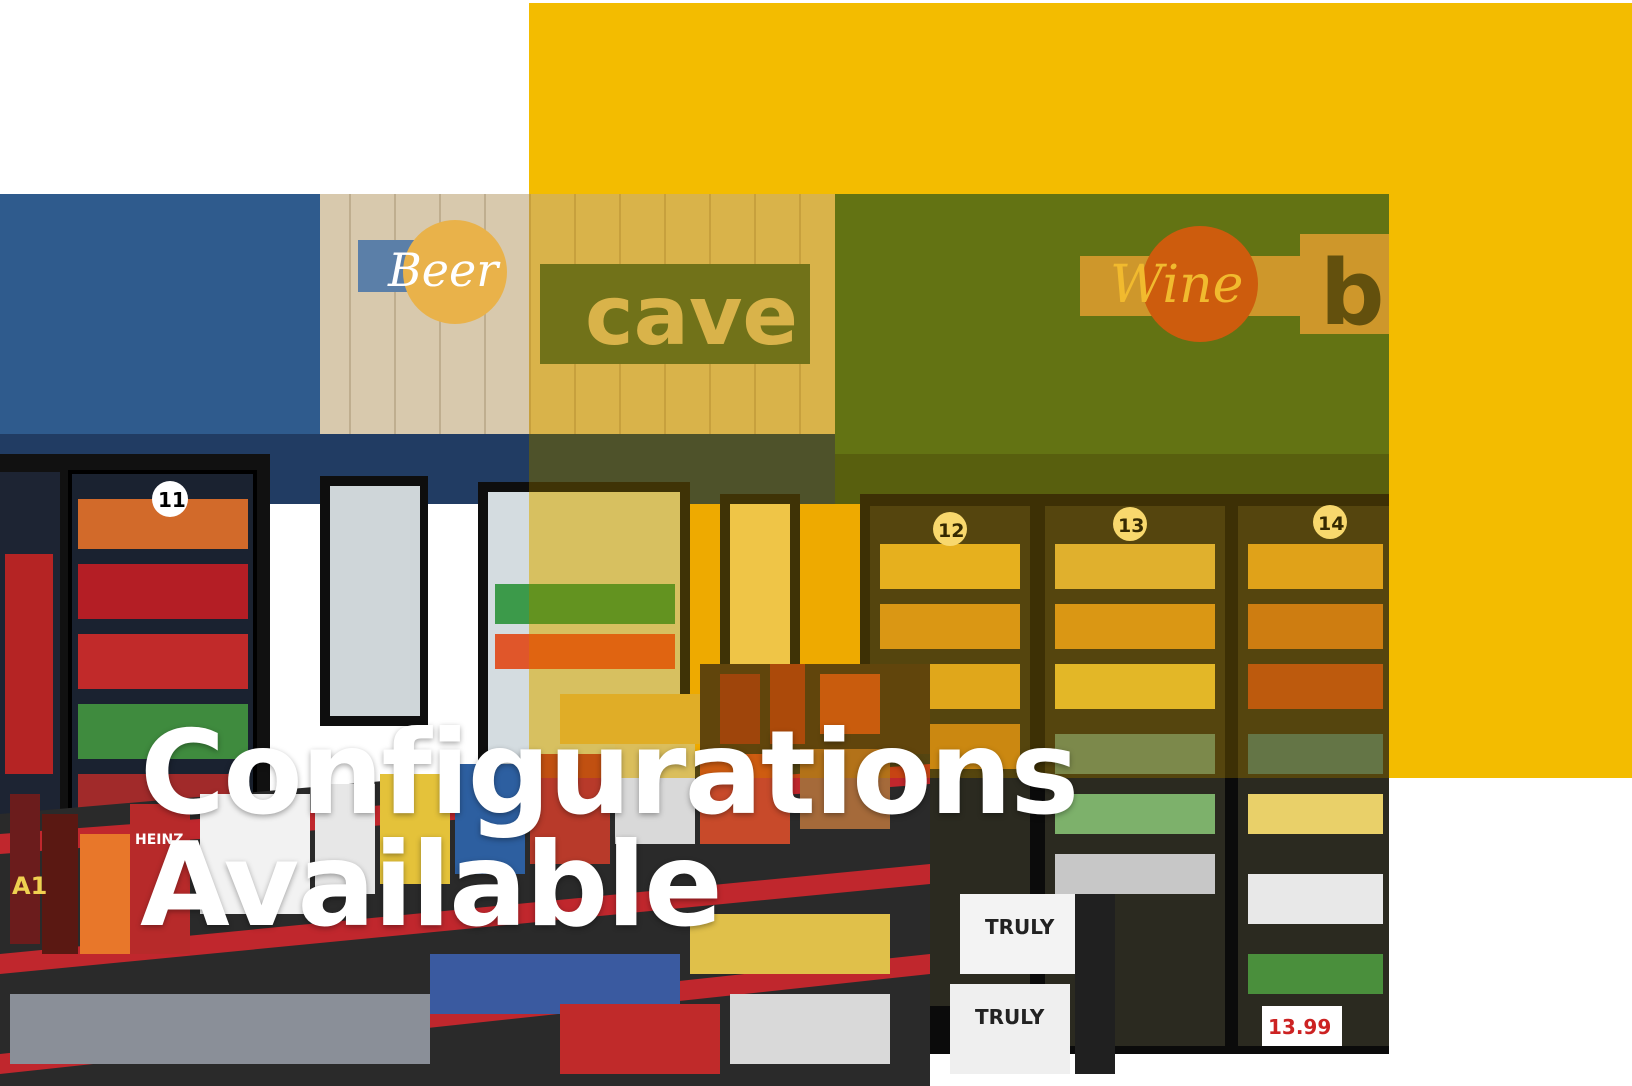 The height and width of the screenshot is (1086, 1632). Describe the element at coordinates (1299, 1027) in the screenshot. I see `price-text: 13.99` at that location.